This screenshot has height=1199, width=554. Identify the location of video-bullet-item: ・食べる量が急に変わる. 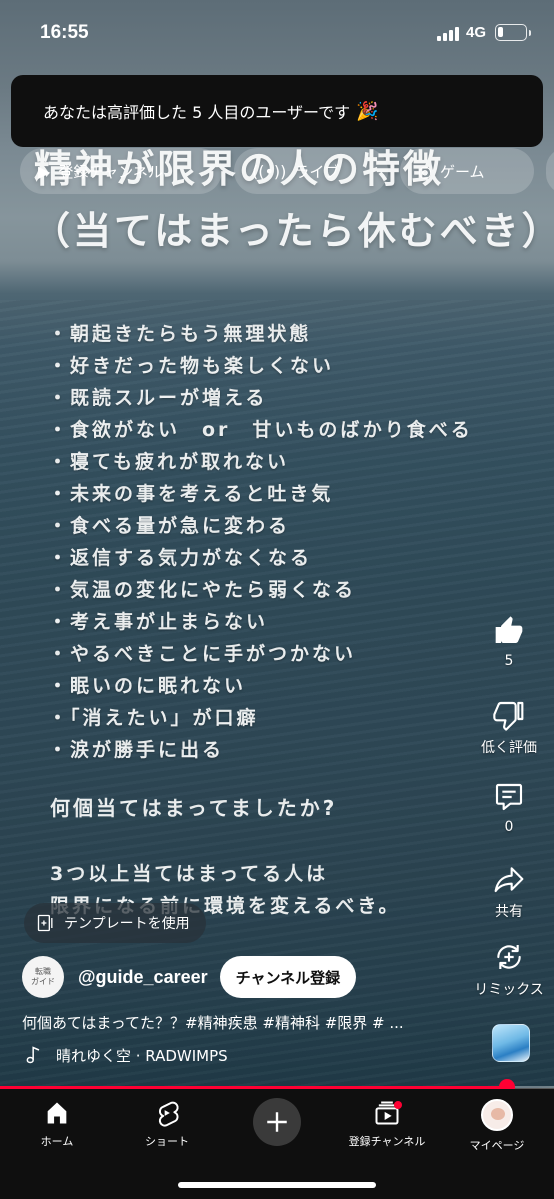
(169, 526).